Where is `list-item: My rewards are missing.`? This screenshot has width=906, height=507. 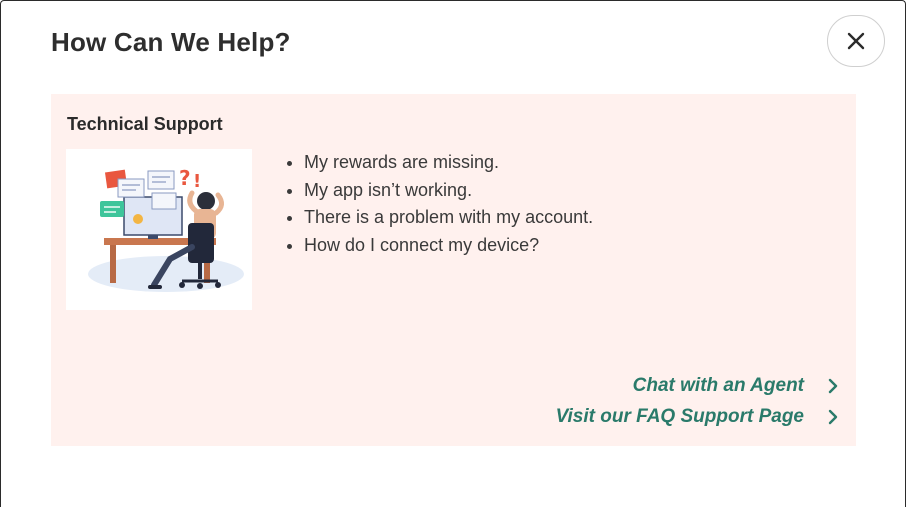
list-item: My rewards are missing. is located at coordinates (448, 163).